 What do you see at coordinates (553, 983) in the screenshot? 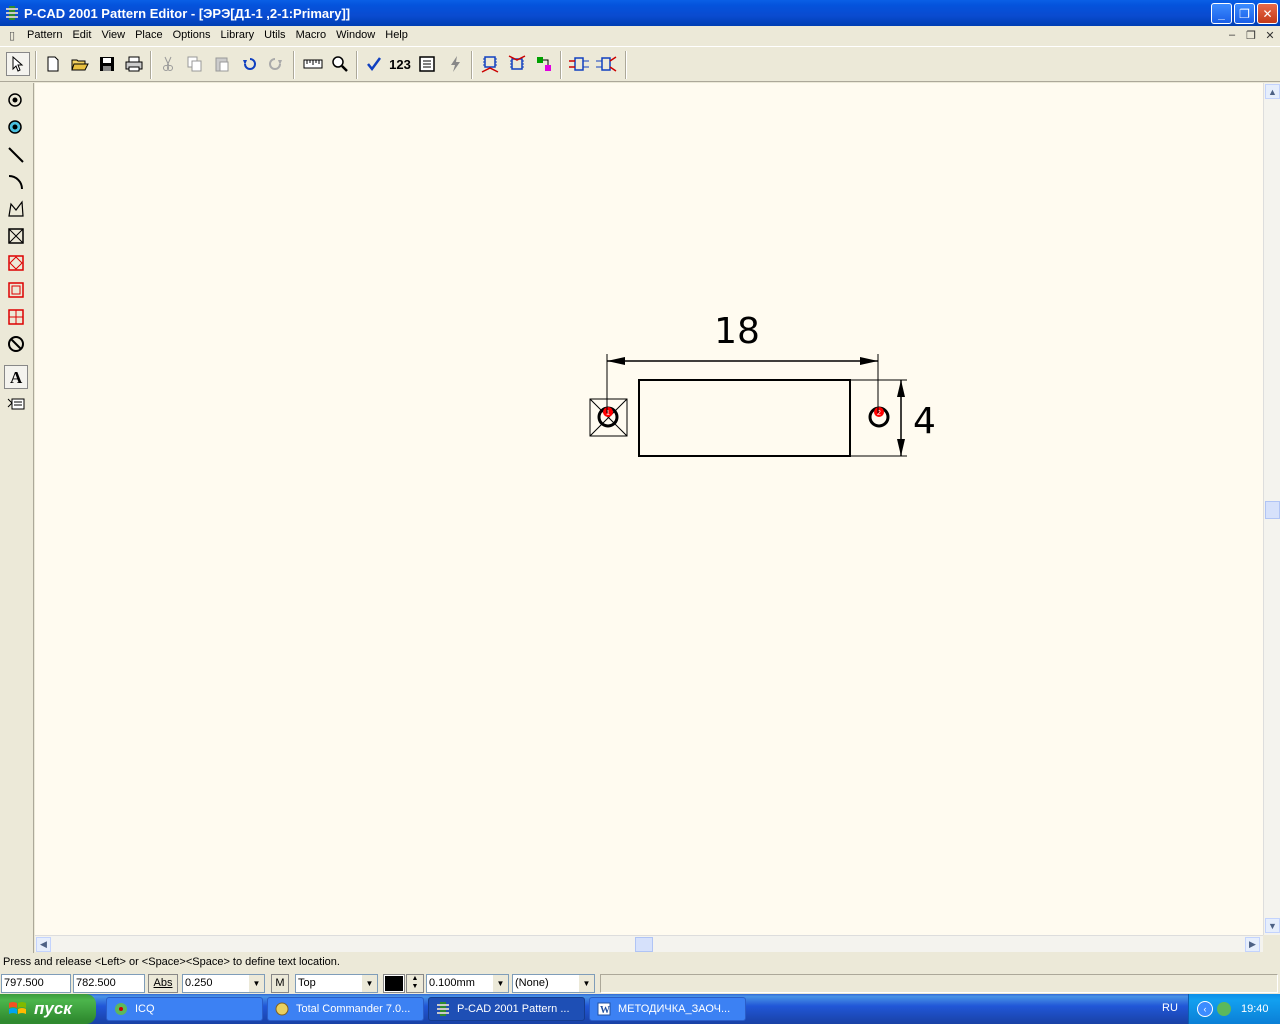
I see `style-select: (None) ▼` at bounding box center [553, 983].